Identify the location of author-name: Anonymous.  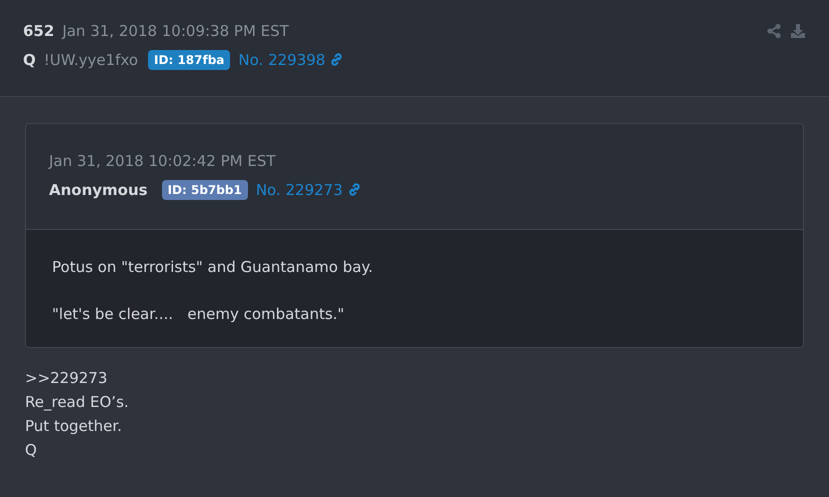
(98, 190).